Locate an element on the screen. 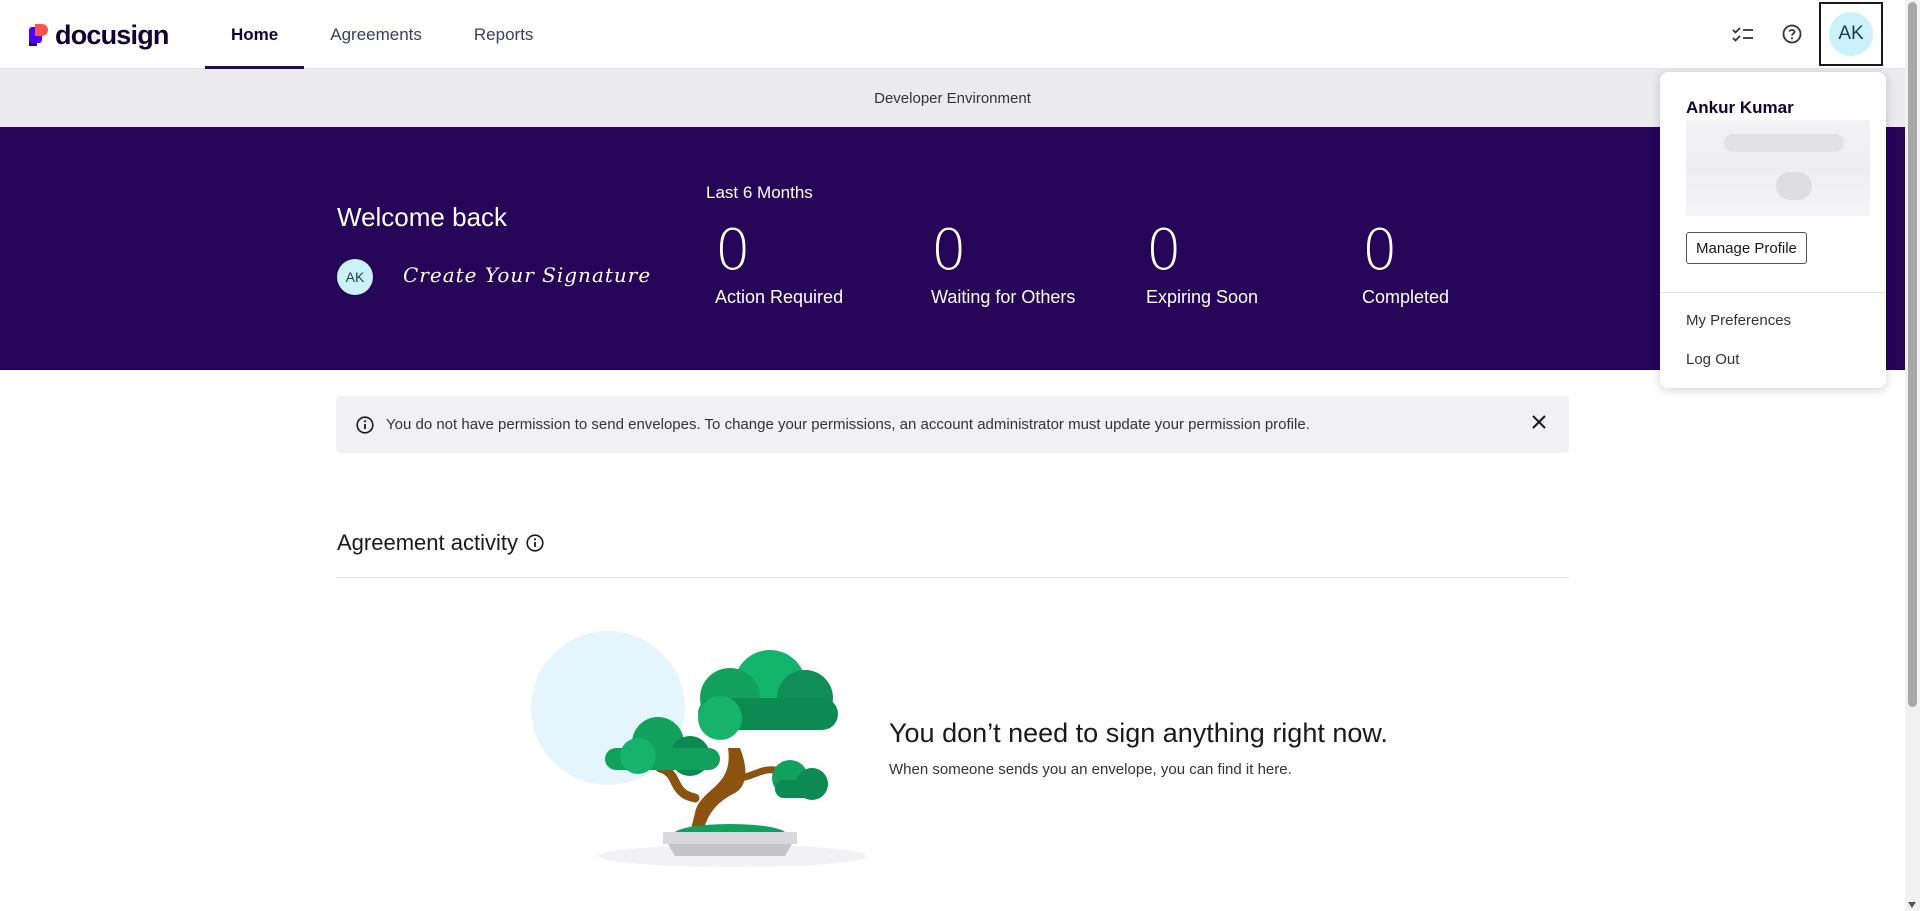 Image resolution: width=1920 pixels, height=911 pixels. environment-banner: Developer Environment is located at coordinates (952, 98).